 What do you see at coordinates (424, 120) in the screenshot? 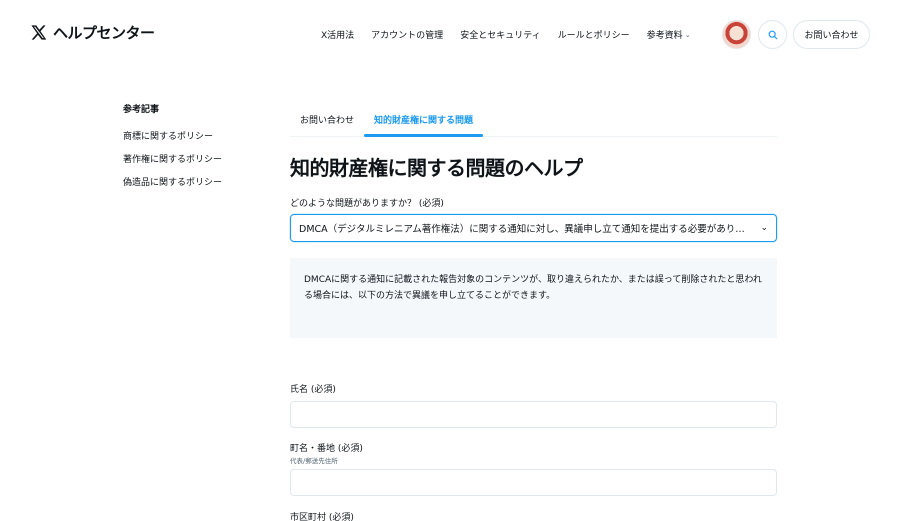
I see `tab-ip-issues: 知的財産権に関する問題` at bounding box center [424, 120].